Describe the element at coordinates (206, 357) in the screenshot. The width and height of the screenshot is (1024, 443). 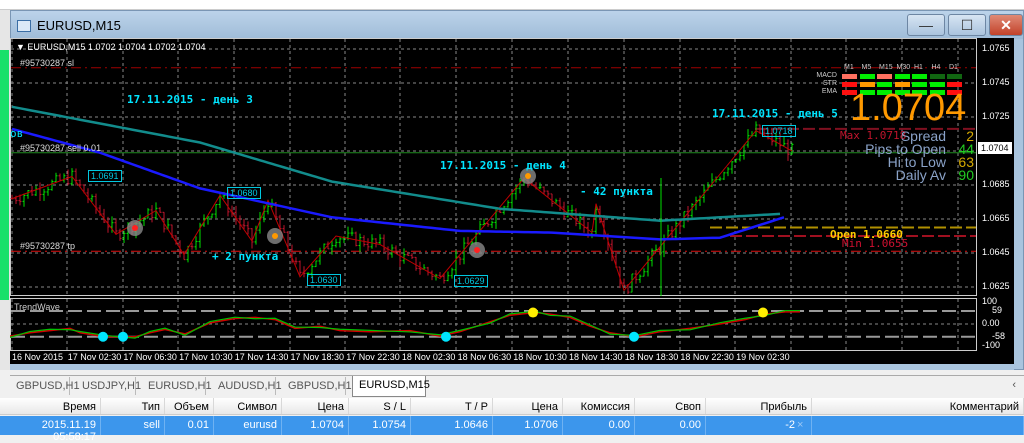
I see `time-tick: 17 Nov 10:30` at that location.